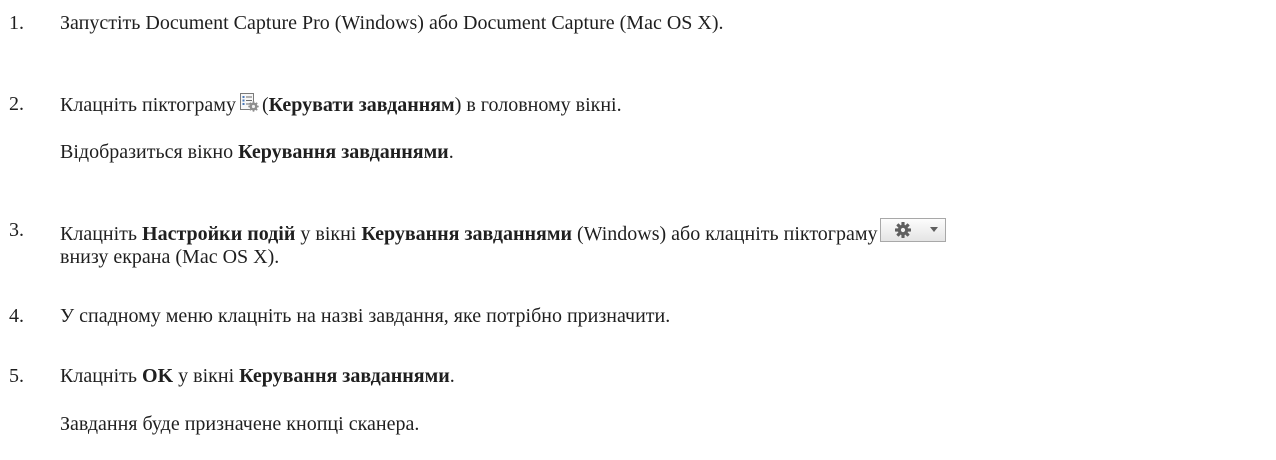  Describe the element at coordinates (724, 234) in the screenshot. I see `step-text-part: (Windows) або клацніть піктограму` at that location.